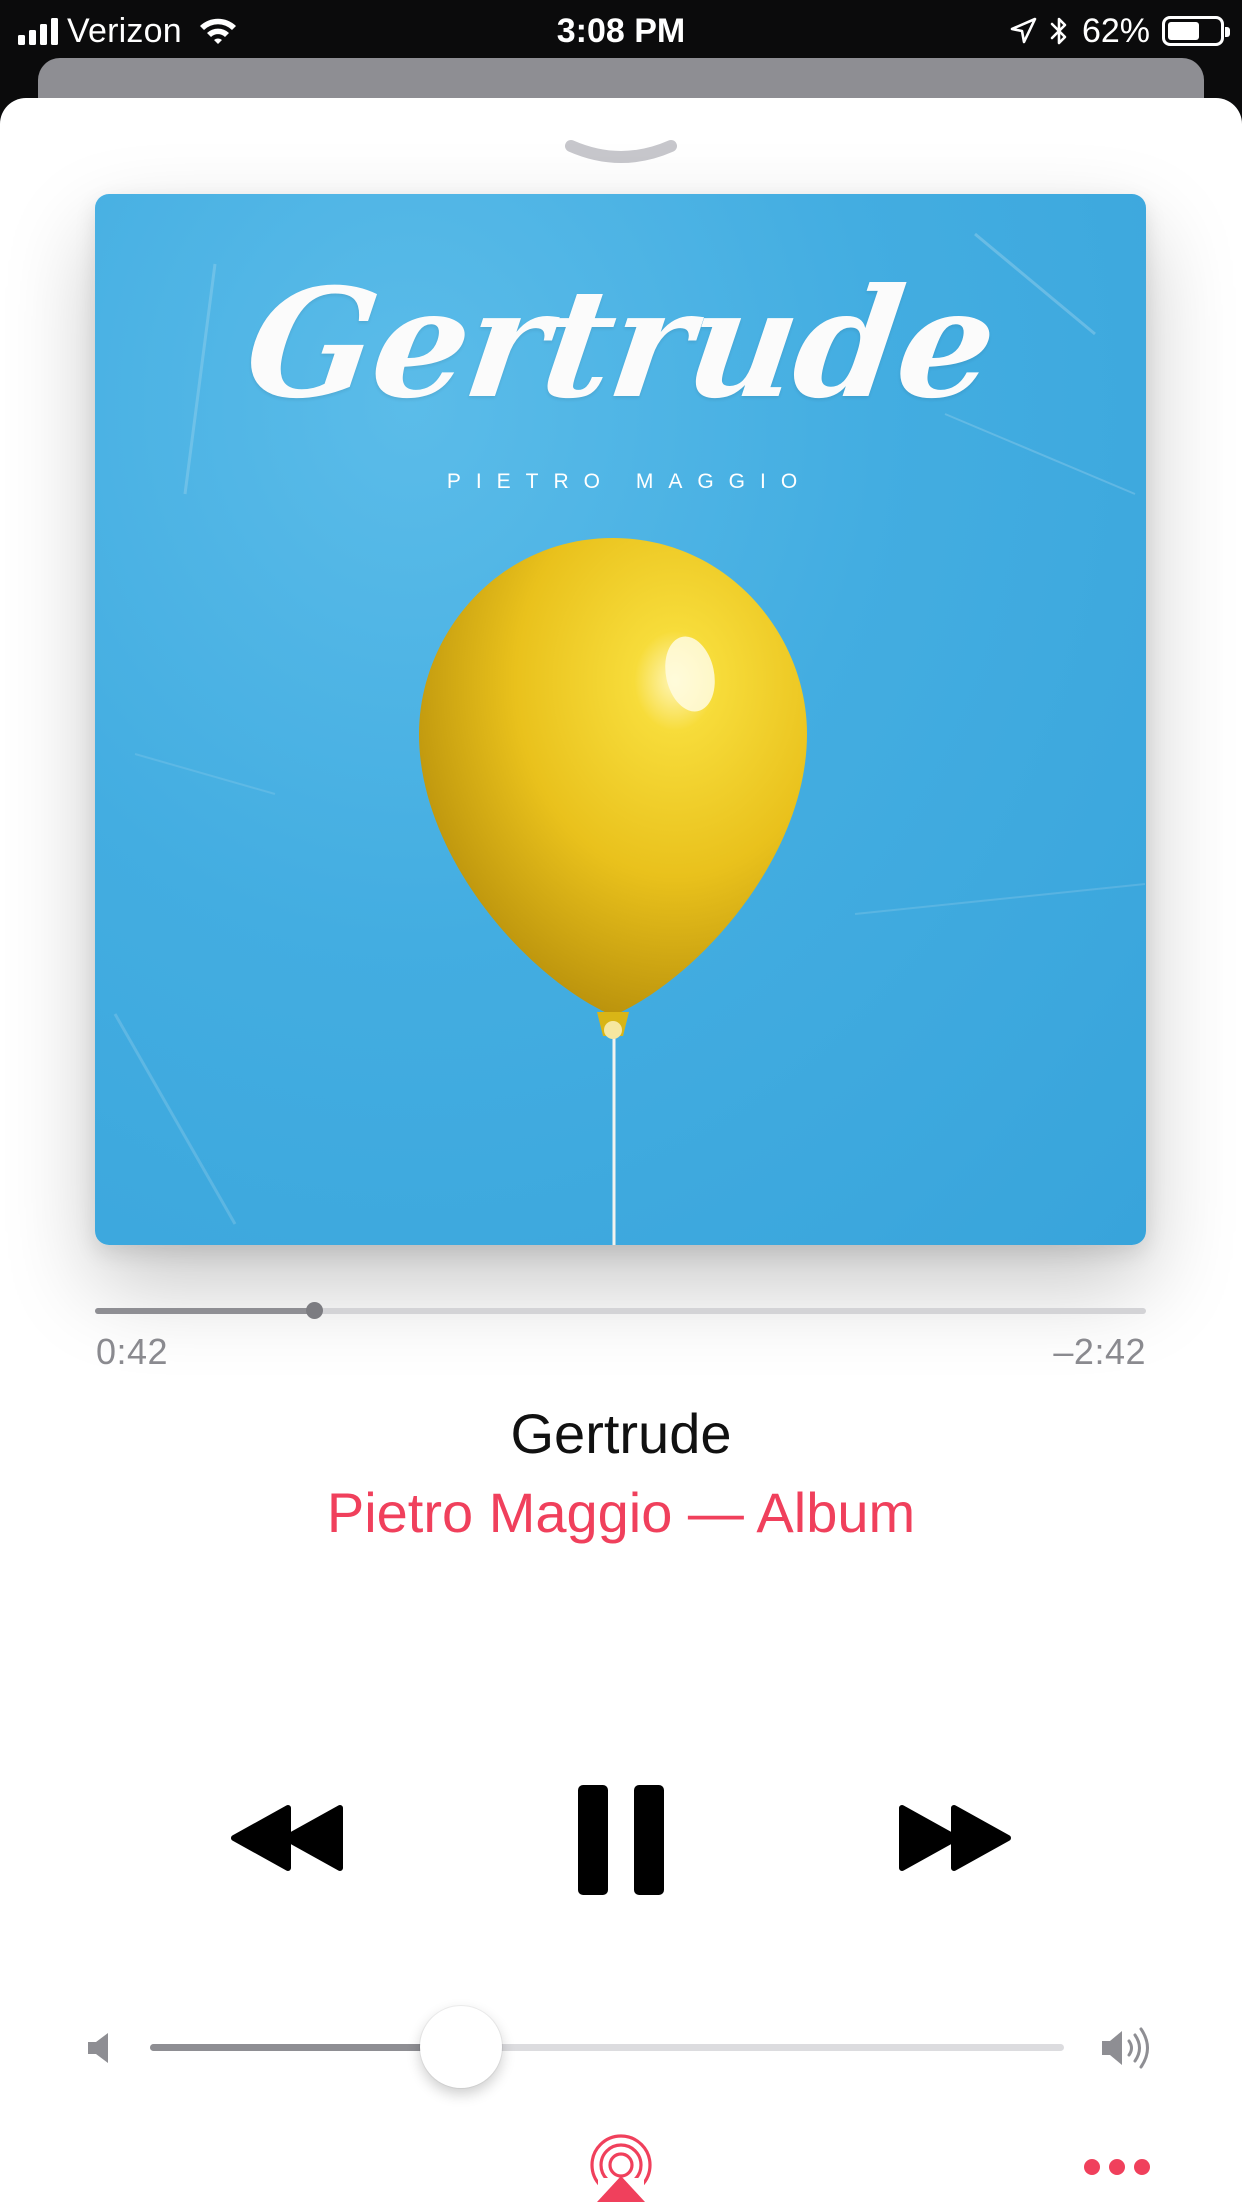  I want to click on more-options-button, so click(1117, 2167).